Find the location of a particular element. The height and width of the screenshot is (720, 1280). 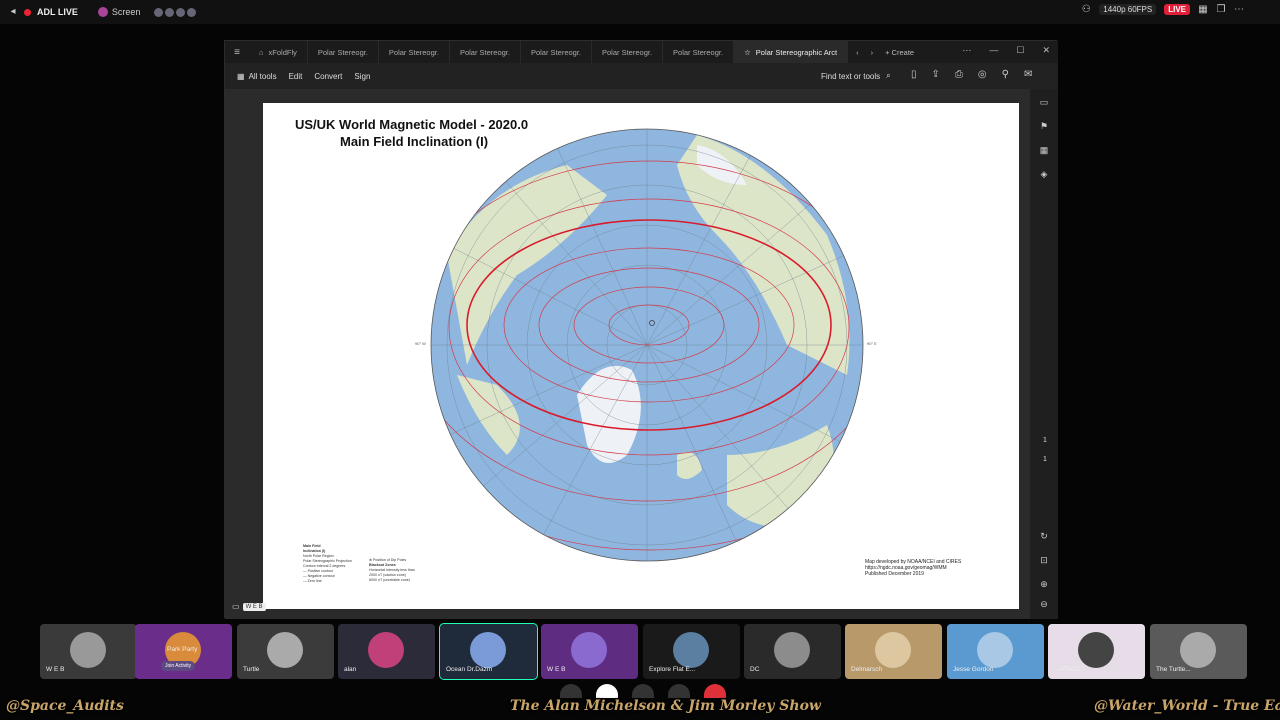

all-tools-label: All tools is located at coordinates (262, 76).